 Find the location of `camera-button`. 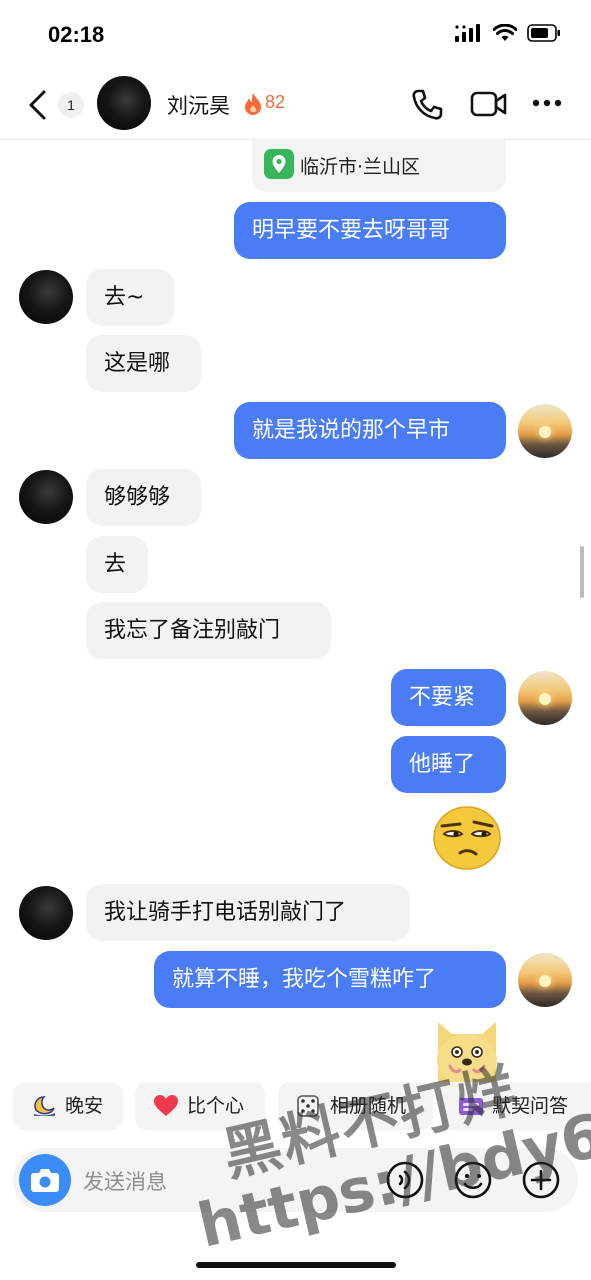

camera-button is located at coordinates (45, 1180).